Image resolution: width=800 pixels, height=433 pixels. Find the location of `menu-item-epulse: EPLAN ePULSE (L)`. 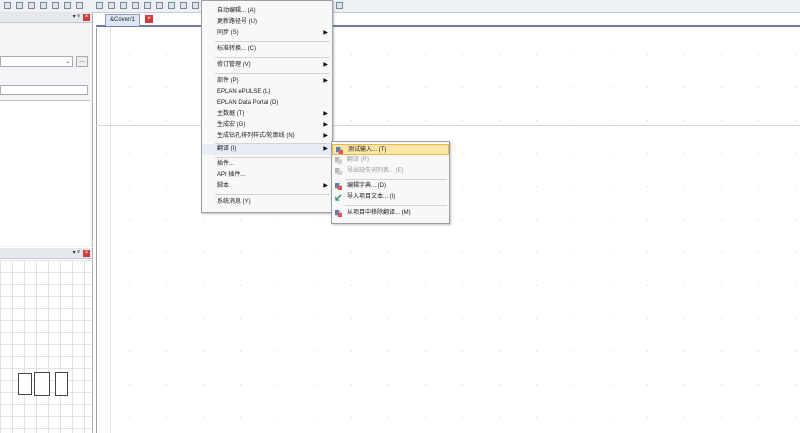

menu-item-epulse: EPLAN ePULSE (L) is located at coordinates (267, 92).